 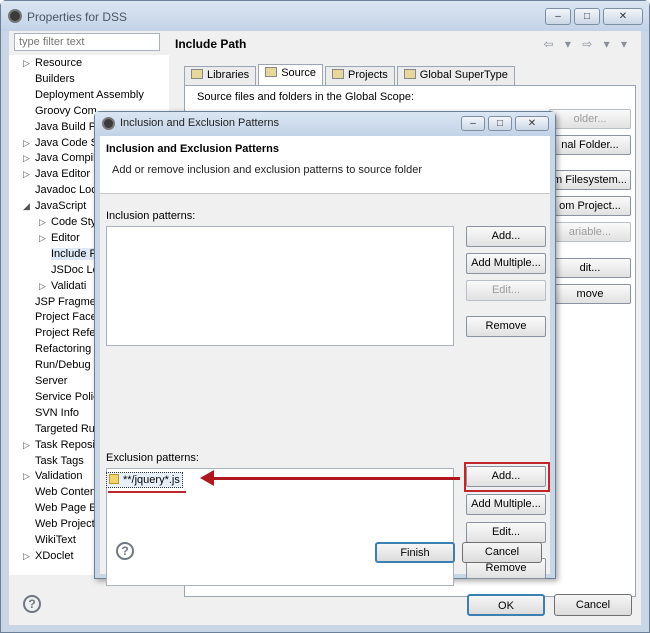 I want to click on finish-button: Finish, so click(x=415, y=552).